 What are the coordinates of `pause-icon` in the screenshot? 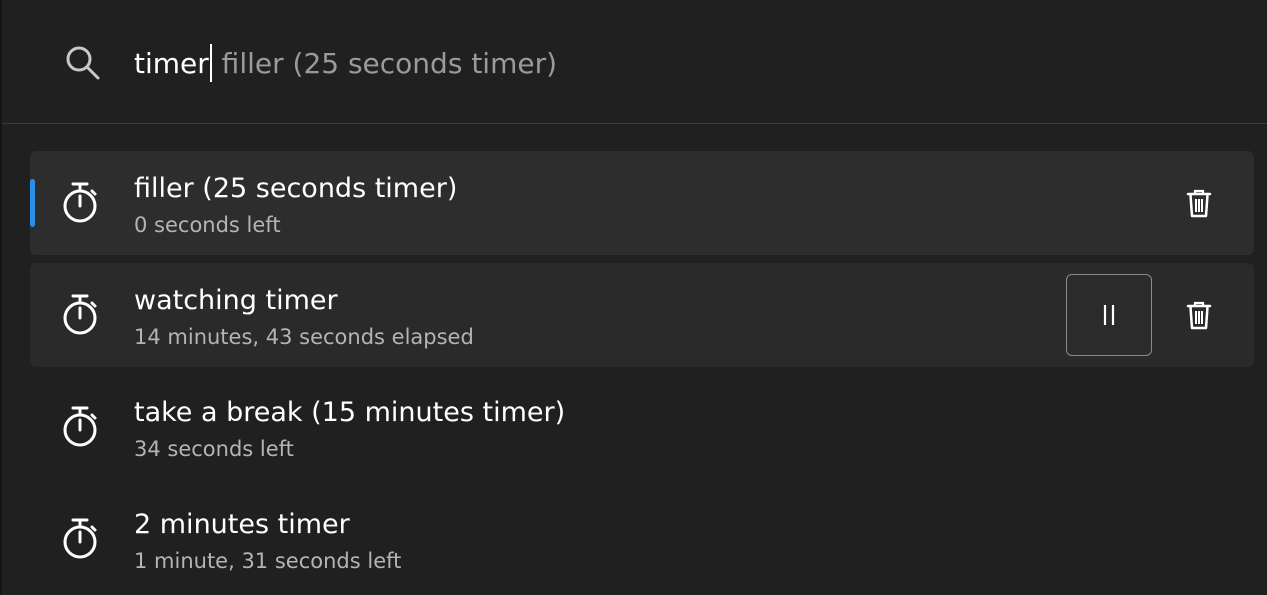 It's located at (1109, 315).